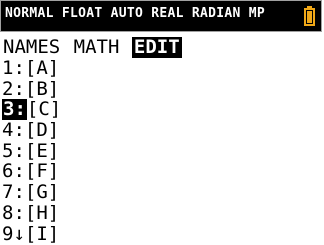  What do you see at coordinates (97, 47) in the screenshot?
I see `tab-math: MATH` at bounding box center [97, 47].